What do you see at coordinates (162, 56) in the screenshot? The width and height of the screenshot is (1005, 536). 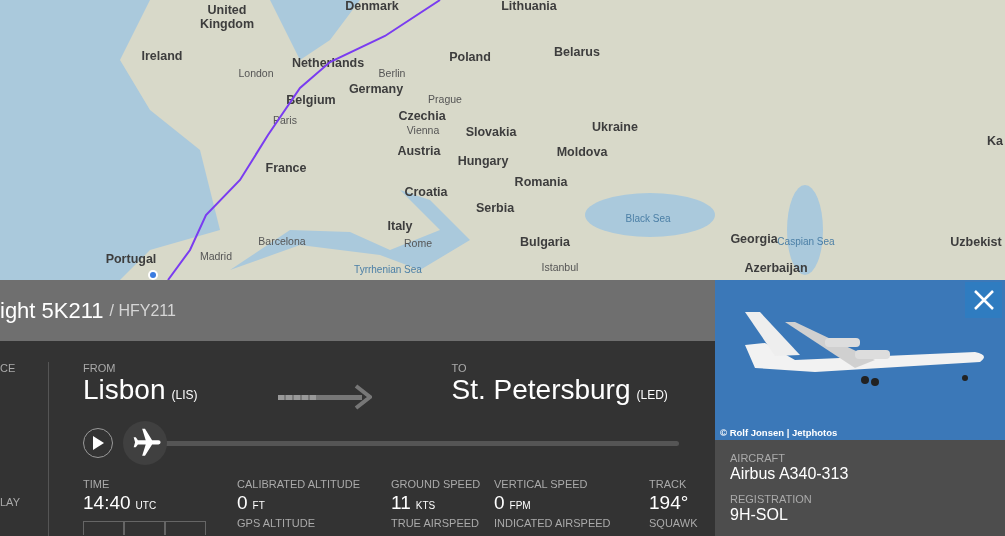 I see `map-label: Ireland` at bounding box center [162, 56].